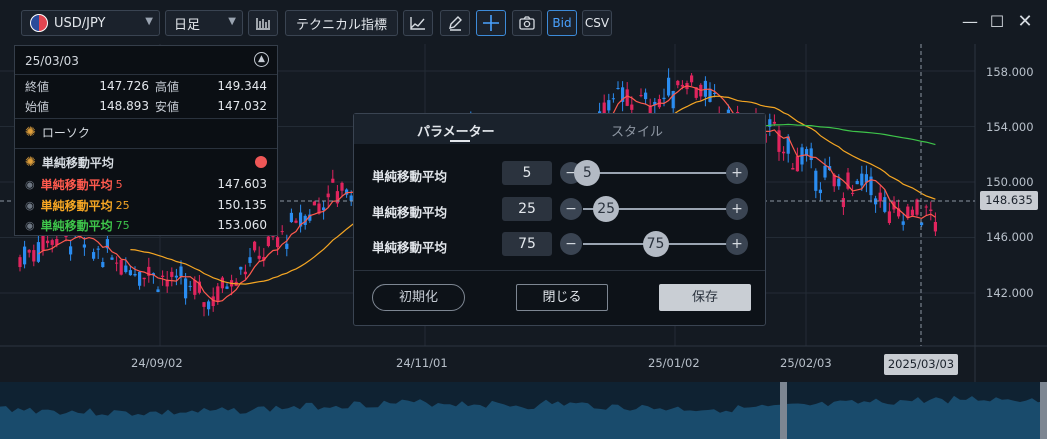  Describe the element at coordinates (527, 209) in the screenshot. I see `period-input: 25` at that location.